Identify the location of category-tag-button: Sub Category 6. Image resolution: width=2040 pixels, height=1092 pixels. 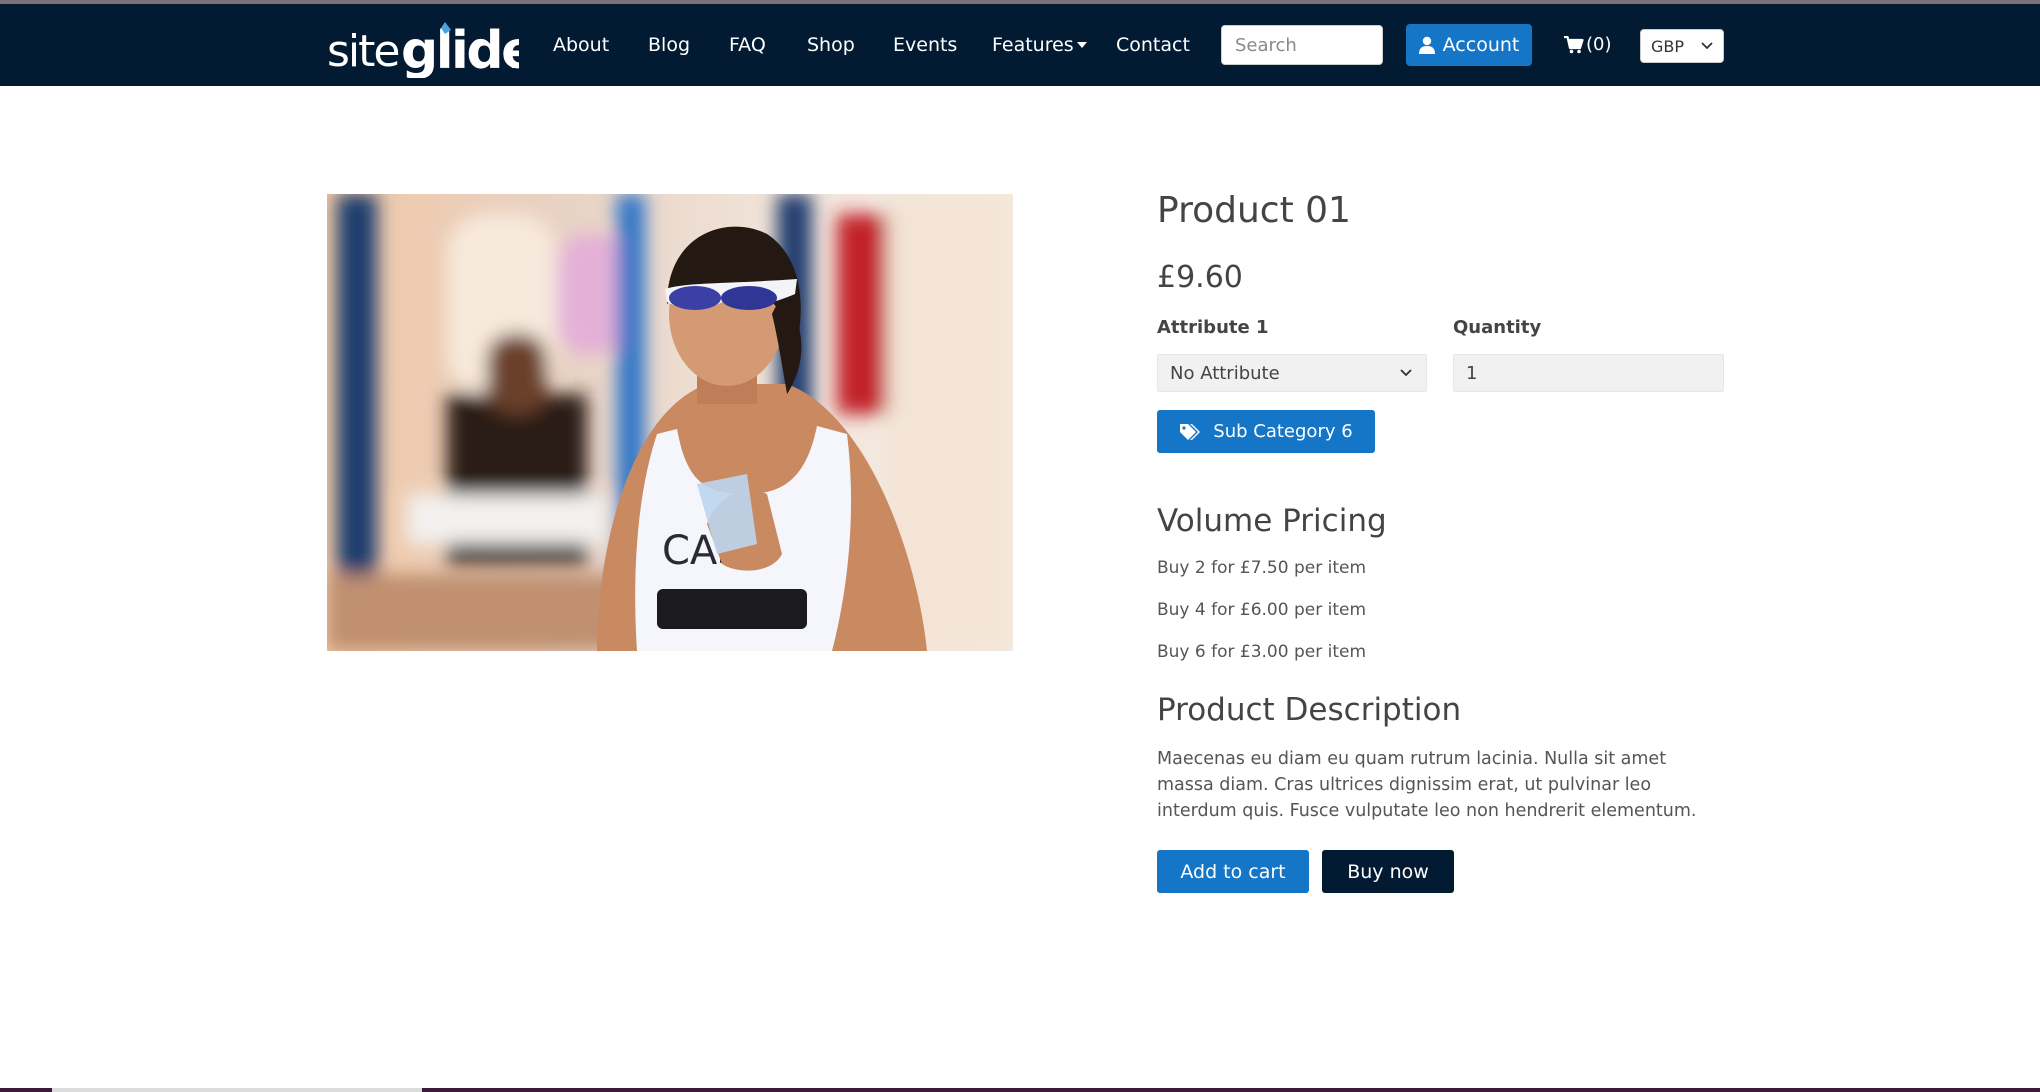
(1266, 431).